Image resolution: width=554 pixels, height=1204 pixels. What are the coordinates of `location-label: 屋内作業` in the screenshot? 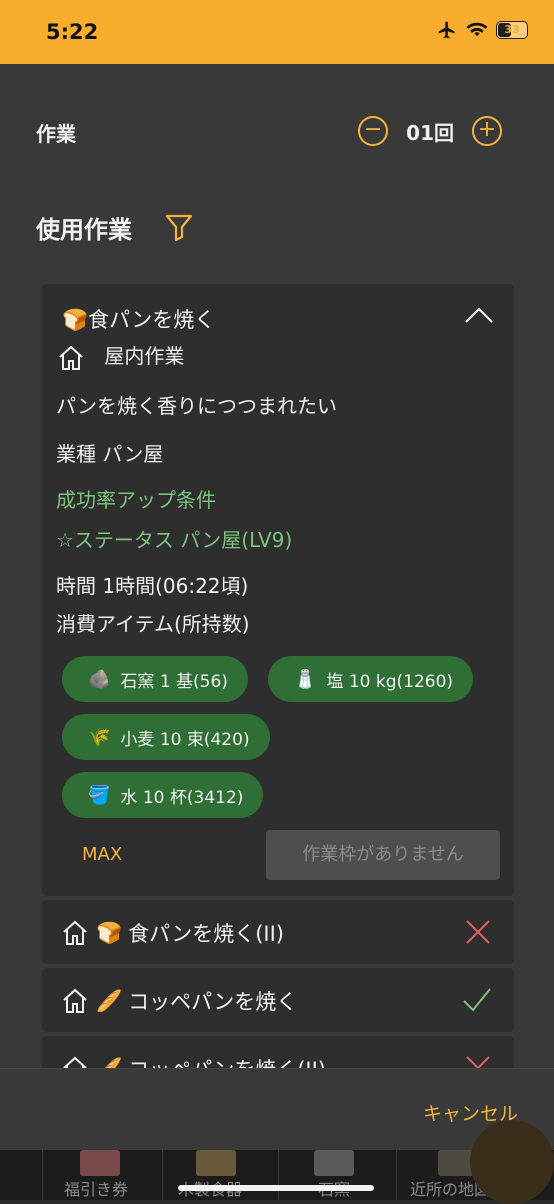 It's located at (144, 356).